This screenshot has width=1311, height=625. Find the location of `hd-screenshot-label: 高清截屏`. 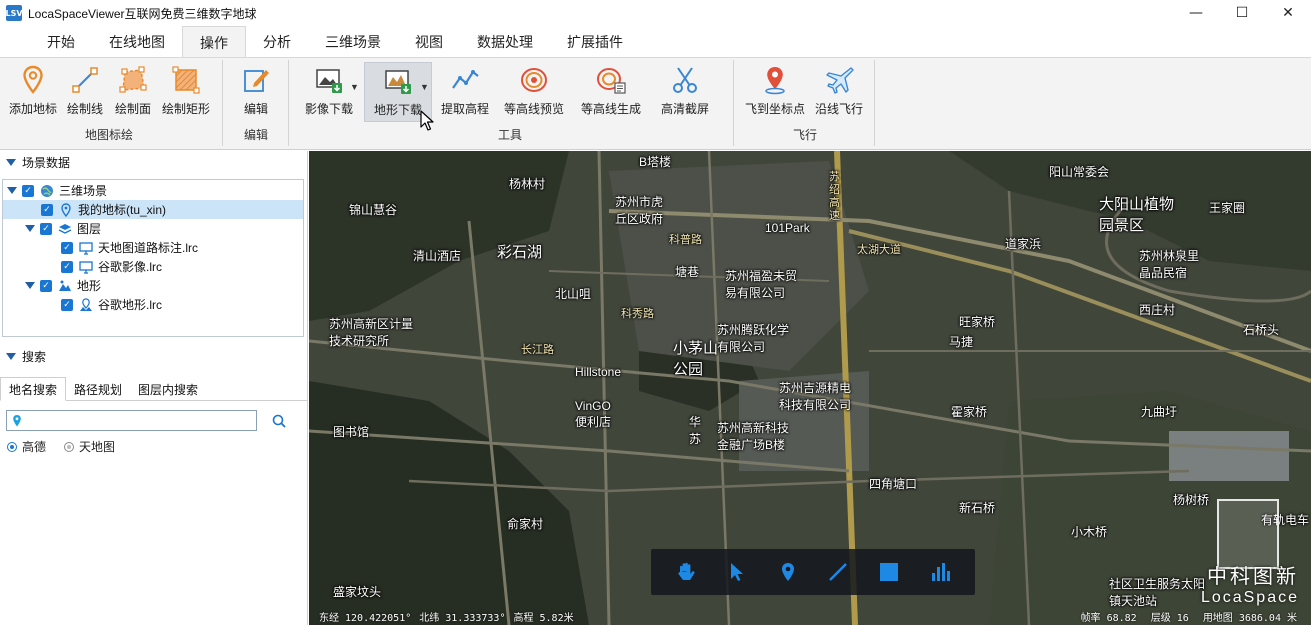

hd-screenshot-label: 高清截屏 is located at coordinates (684, 109).